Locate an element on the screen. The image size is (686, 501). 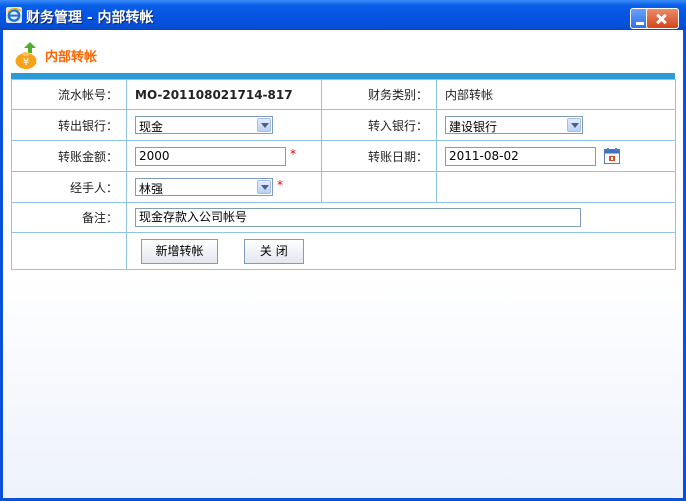
calendar-icon is located at coordinates (611, 156).